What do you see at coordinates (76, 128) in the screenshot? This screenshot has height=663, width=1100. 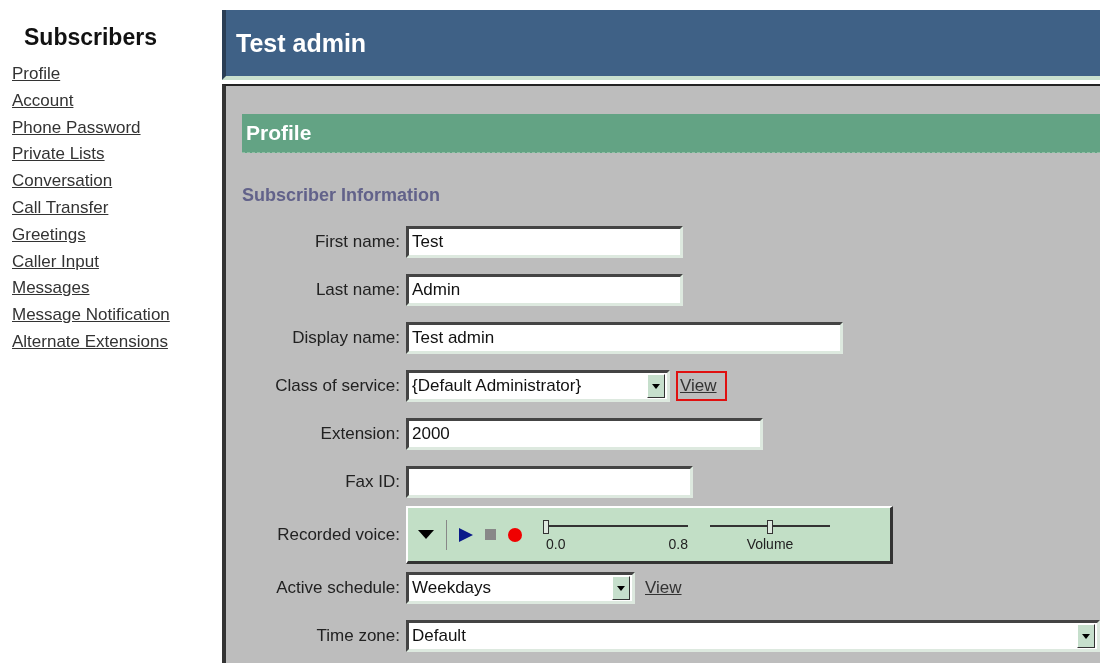 I see `sidebar-link: Phone Password` at bounding box center [76, 128].